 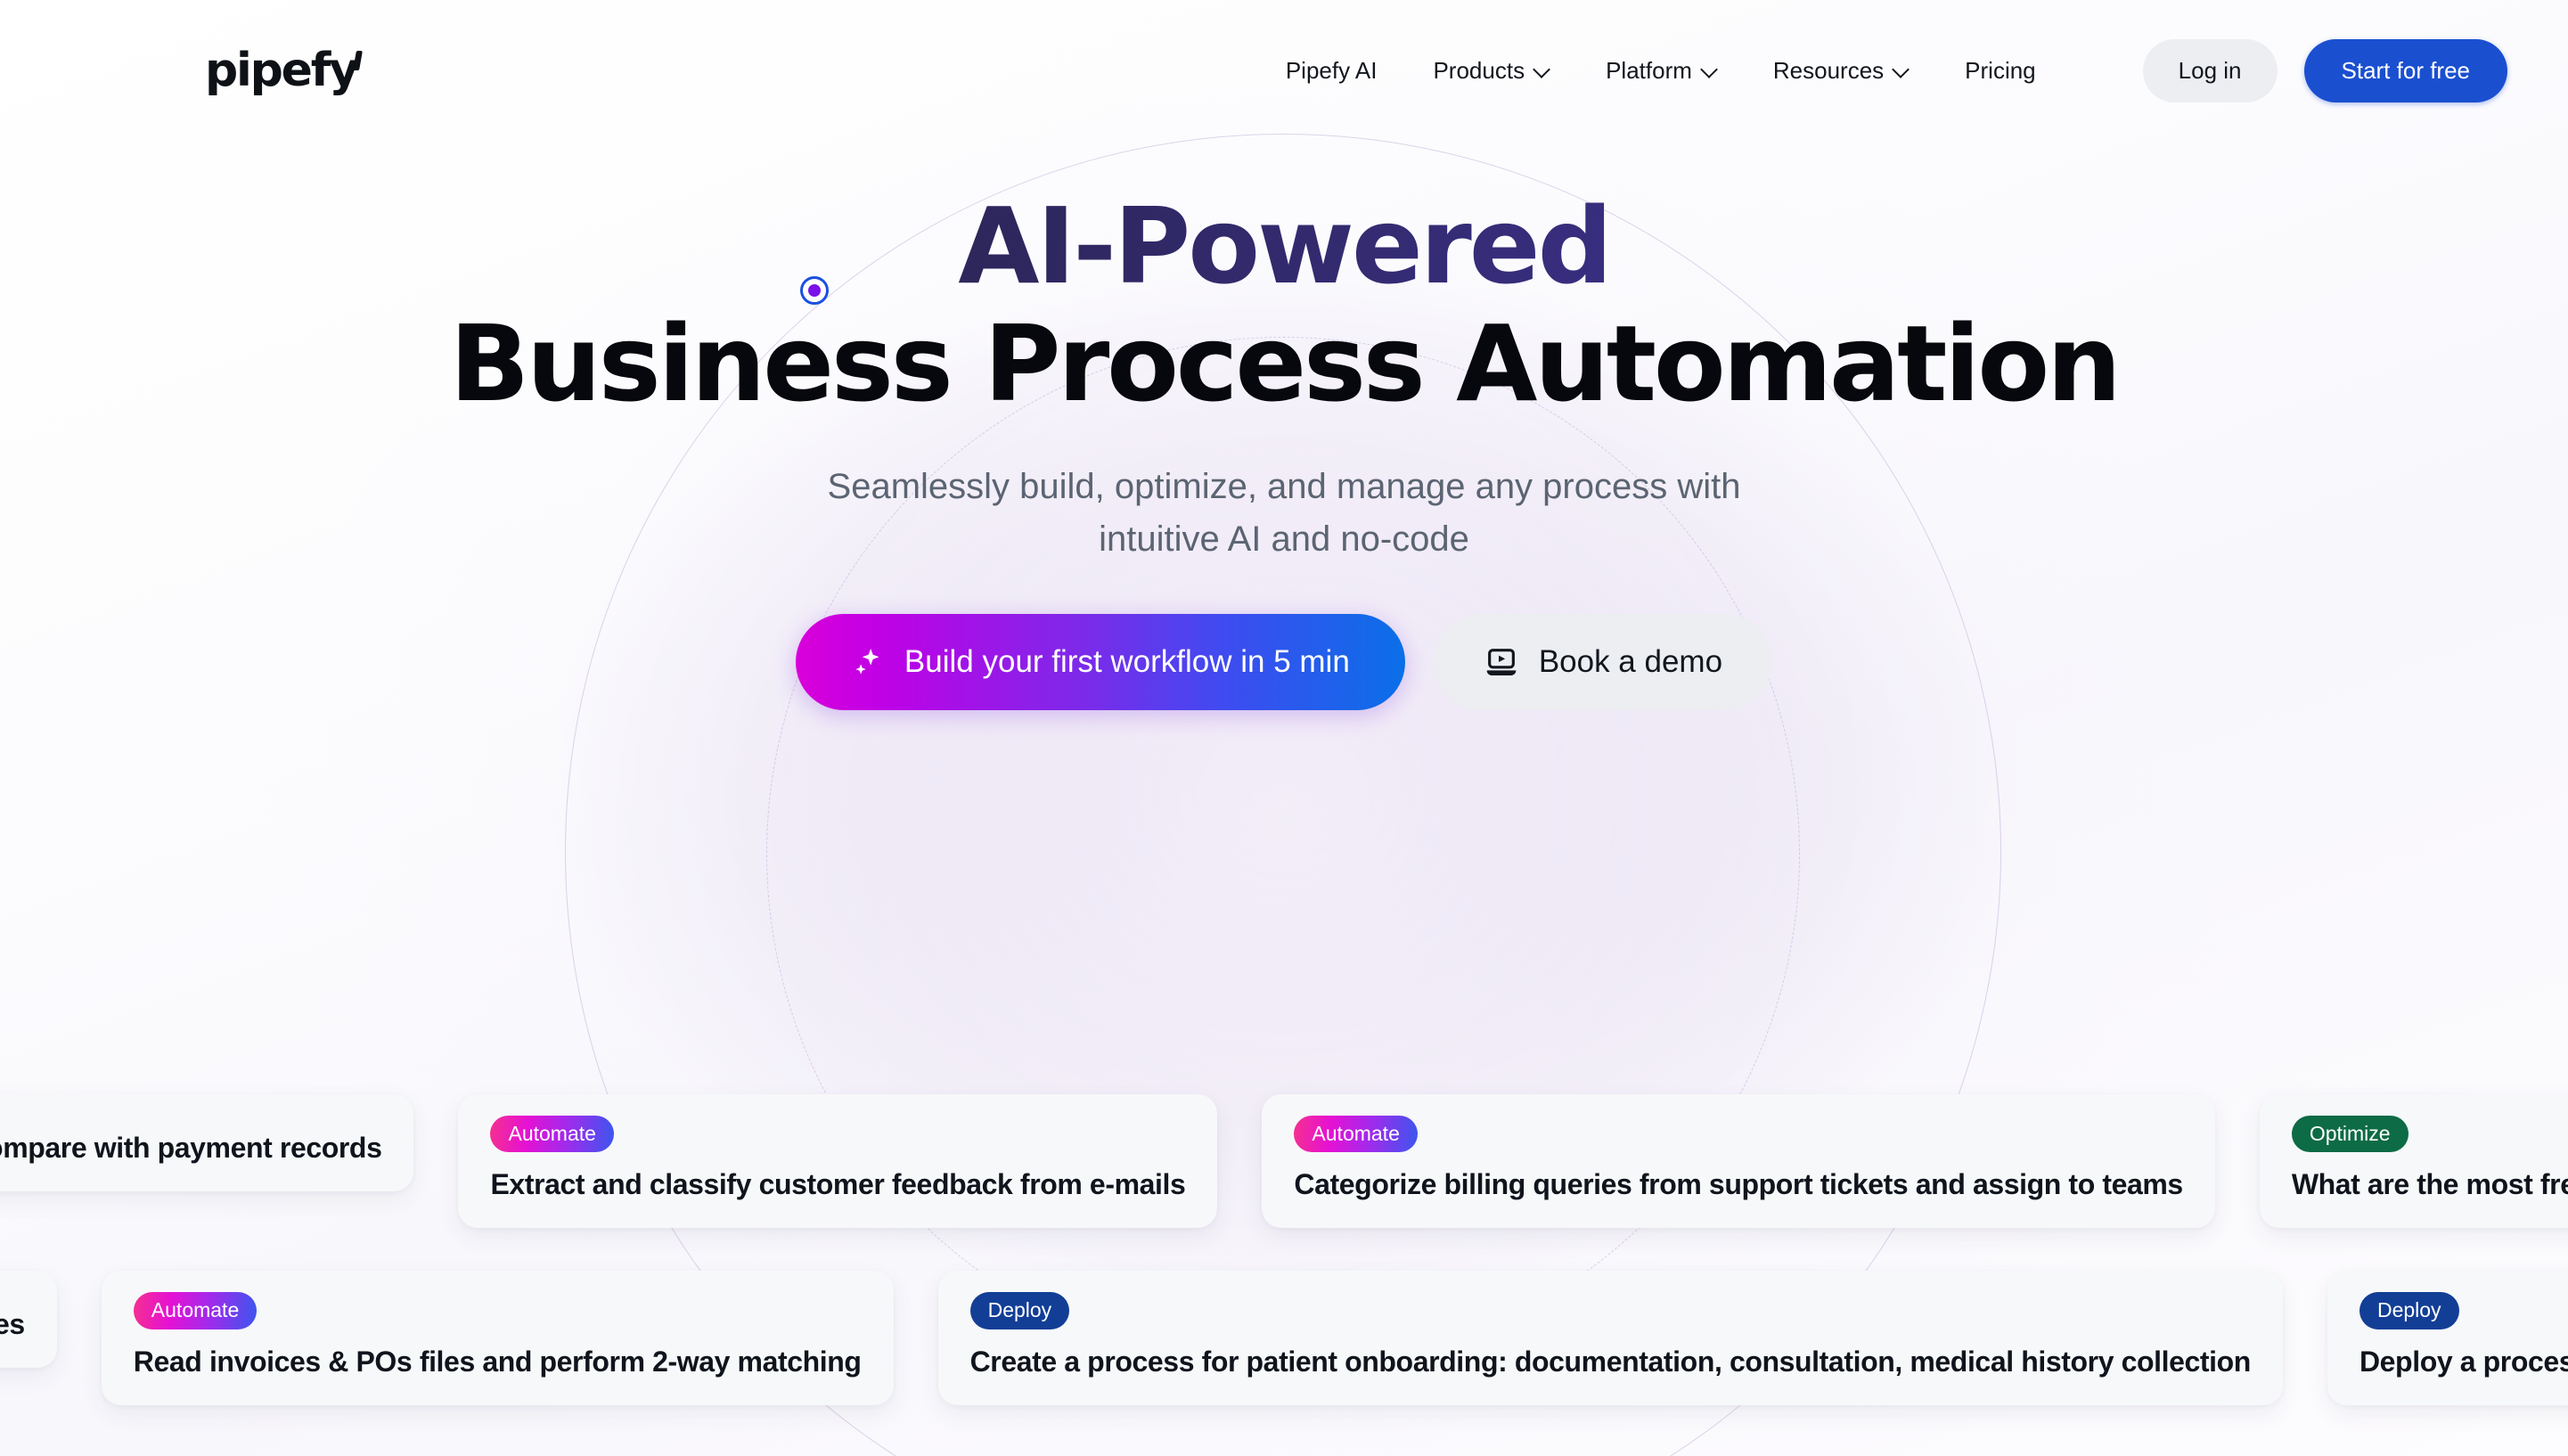 What do you see at coordinates (867, 662) in the screenshot?
I see `sparkle-icon` at bounding box center [867, 662].